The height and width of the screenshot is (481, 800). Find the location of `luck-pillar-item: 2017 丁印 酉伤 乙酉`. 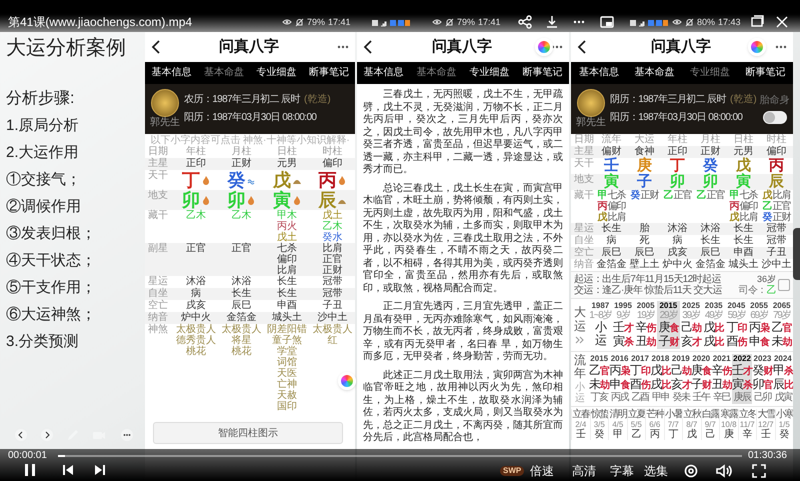

luck-pillar-item: 2017 丁印 酉伤 乙酉 is located at coordinates (640, 379).